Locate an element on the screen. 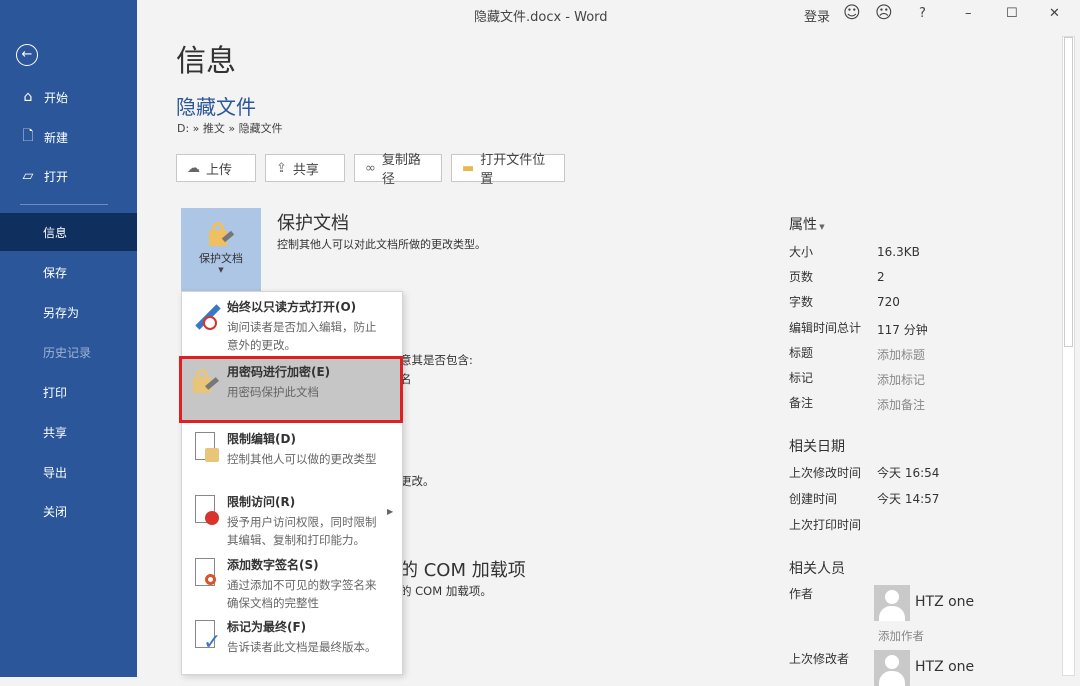 This screenshot has height=686, width=1080. folder-open-icon: ▱ is located at coordinates (28, 176).